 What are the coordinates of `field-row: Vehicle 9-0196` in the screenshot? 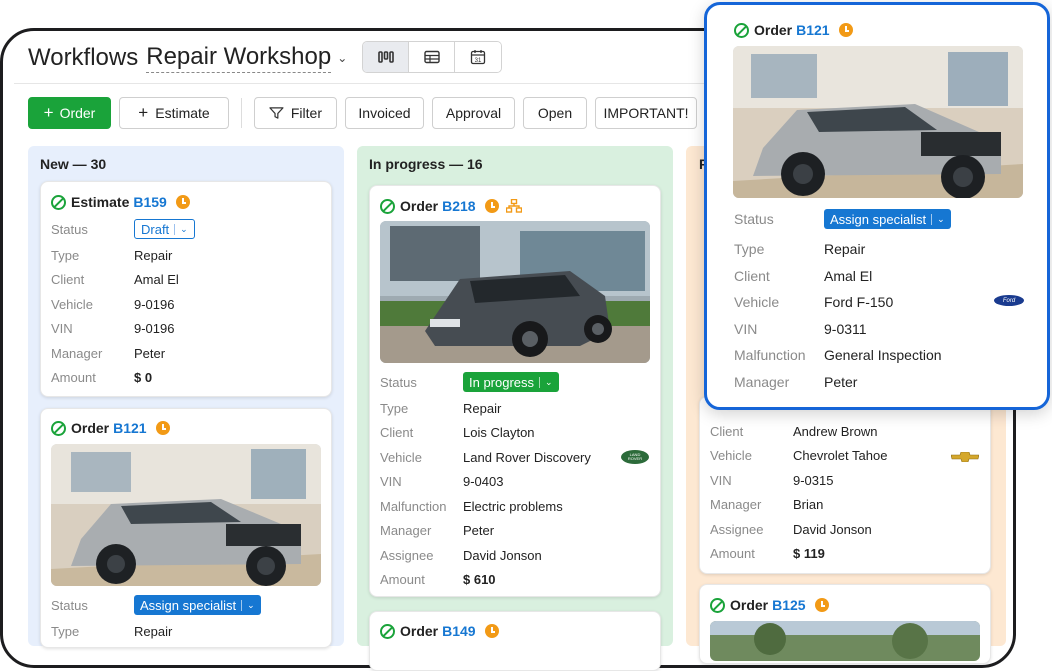 It's located at (112, 304).